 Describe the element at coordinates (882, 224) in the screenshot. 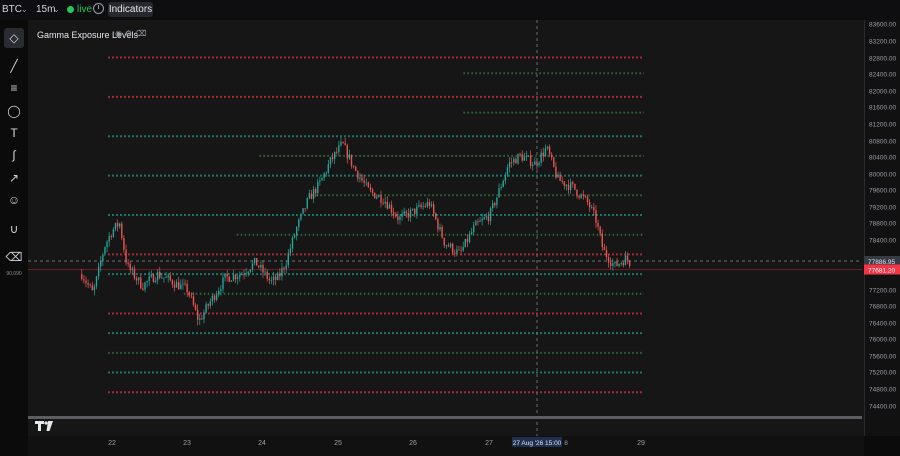

I see `price-tick-label: 78800.00` at that location.